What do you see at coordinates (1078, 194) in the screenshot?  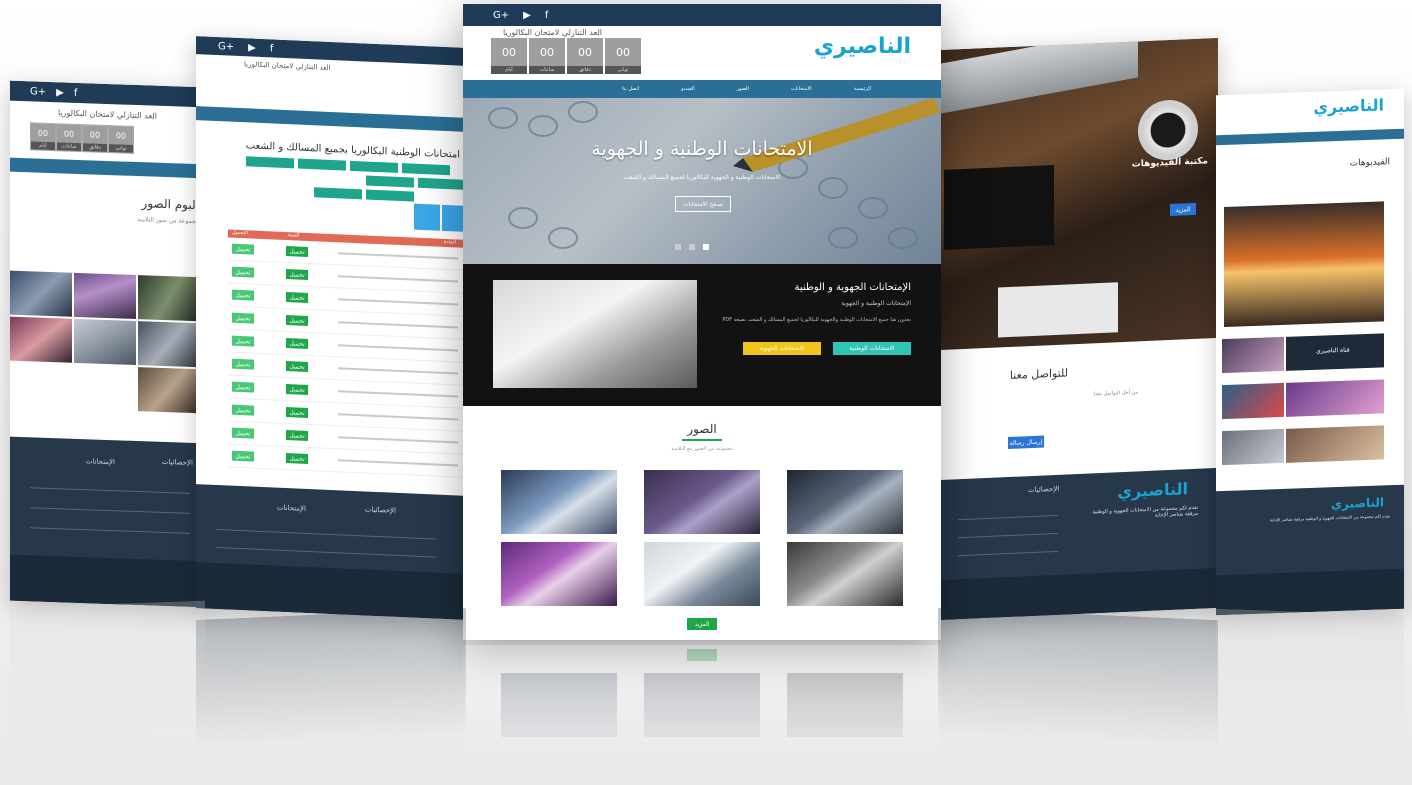 I see `video-hero: مكتبة الفيديوهات المزيد` at bounding box center [1078, 194].